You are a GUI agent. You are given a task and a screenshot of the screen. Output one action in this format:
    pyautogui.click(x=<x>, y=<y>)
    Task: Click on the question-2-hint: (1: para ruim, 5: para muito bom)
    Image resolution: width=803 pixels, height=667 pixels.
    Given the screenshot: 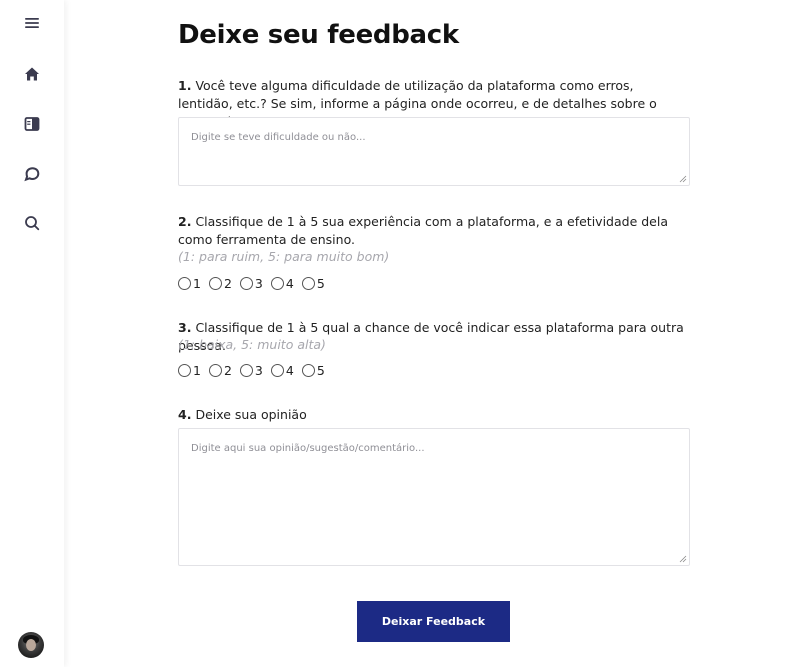 What is the action you would take?
    pyautogui.click(x=284, y=256)
    